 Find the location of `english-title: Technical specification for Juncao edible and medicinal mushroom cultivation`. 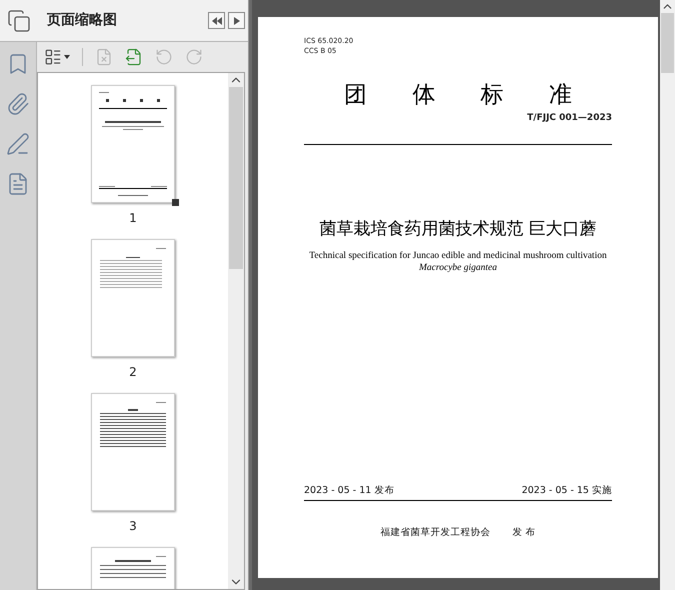

english-title: Technical specification for Juncao edible and medicinal mushroom cultivation is located at coordinates (458, 256).